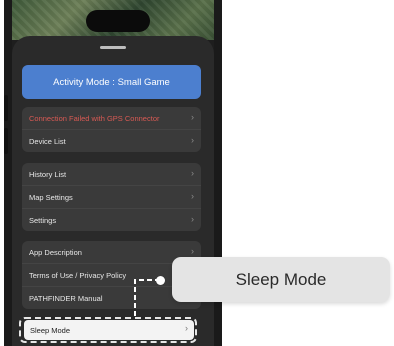 This screenshot has height=346, width=394. I want to click on sleep-mode-callout: Sleep Mode, so click(281, 279).